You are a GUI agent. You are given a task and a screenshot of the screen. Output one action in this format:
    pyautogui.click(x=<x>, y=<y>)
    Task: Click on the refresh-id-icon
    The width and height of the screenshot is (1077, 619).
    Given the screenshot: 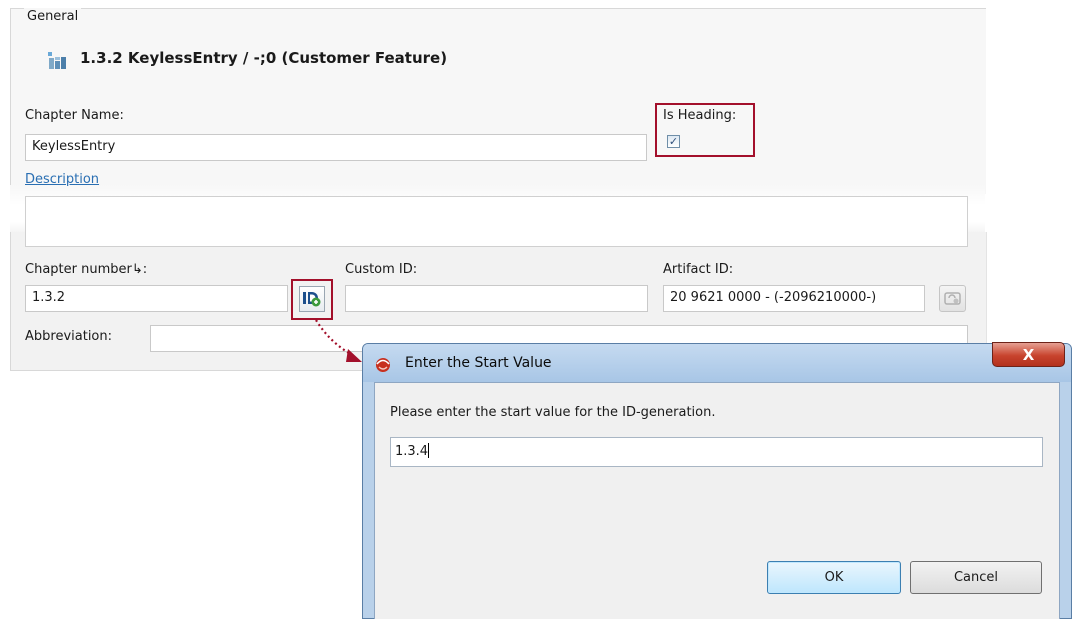 What is the action you would take?
    pyautogui.click(x=952, y=298)
    